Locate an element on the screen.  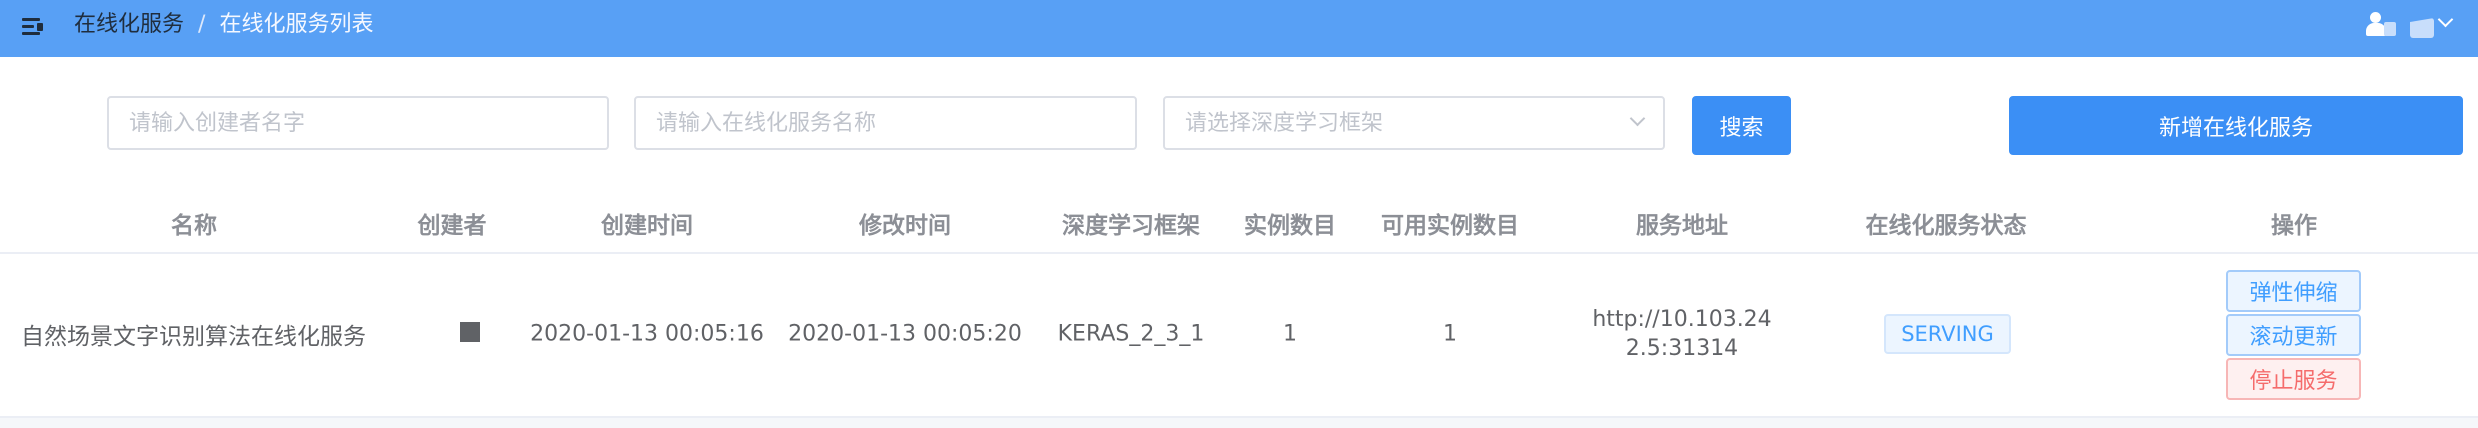
column-header-created-time: 创建时间 is located at coordinates (647, 226).